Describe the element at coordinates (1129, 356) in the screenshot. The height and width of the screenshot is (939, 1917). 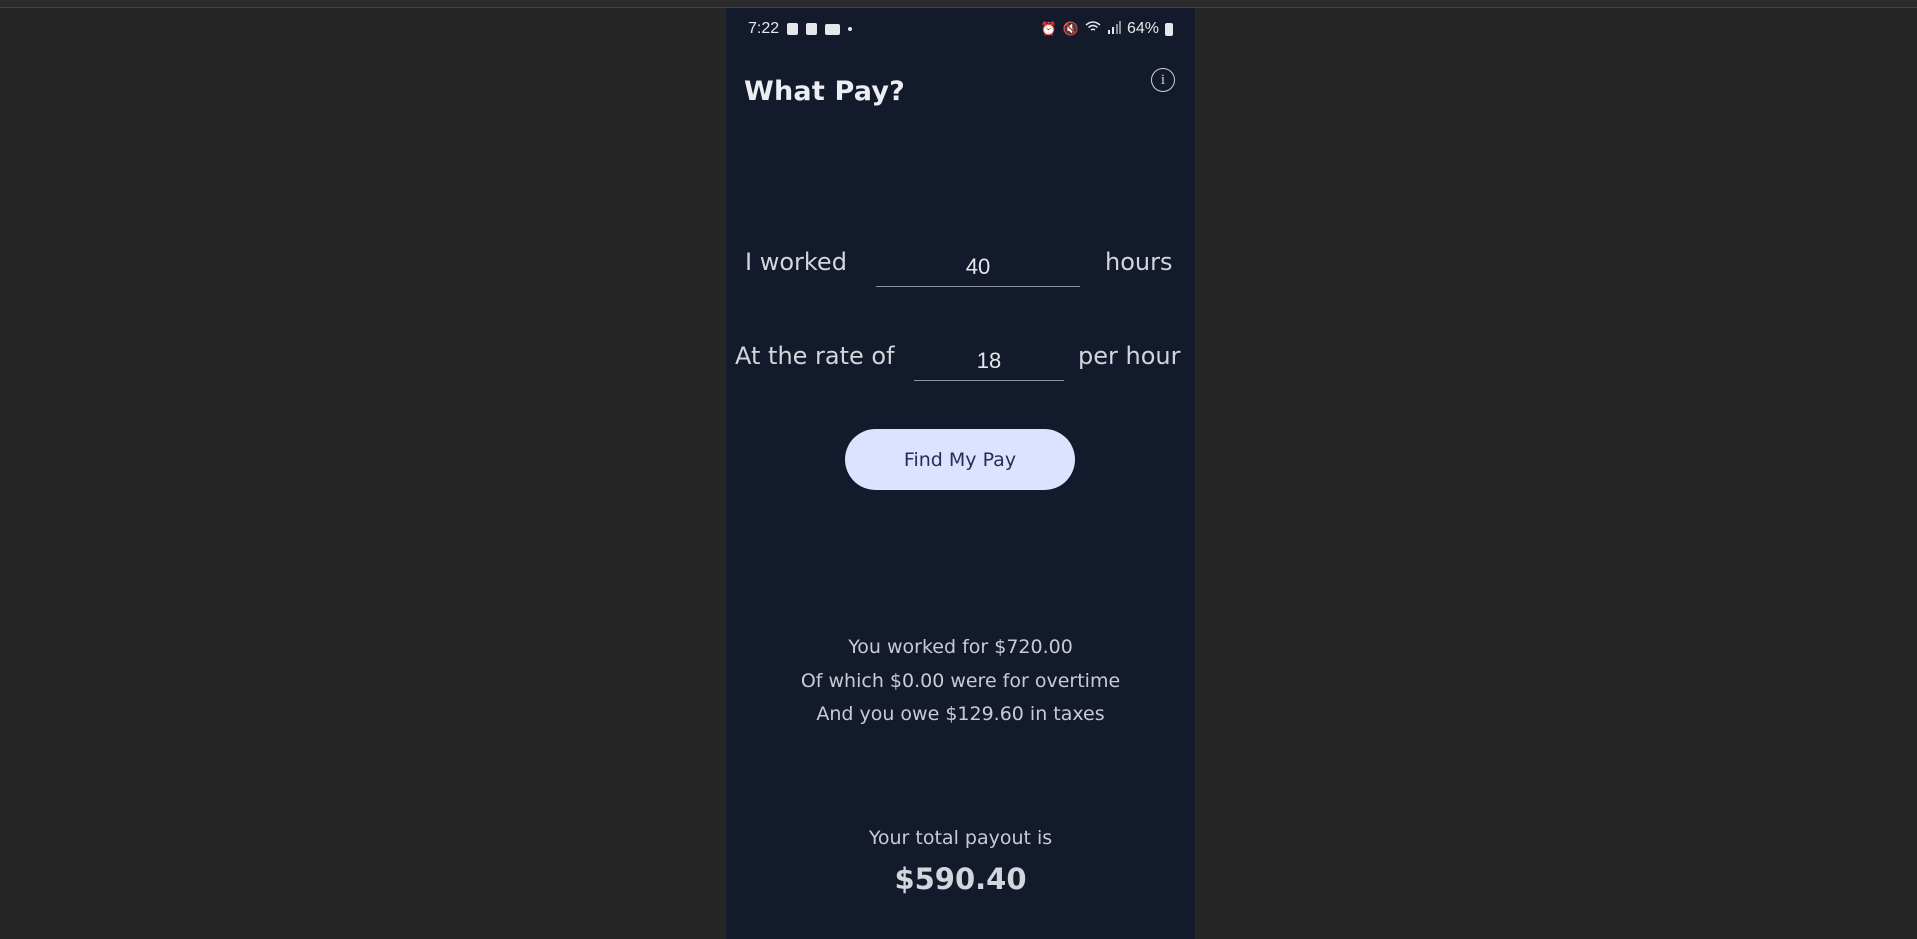
I see `rate-suffix-label: per hour` at that location.